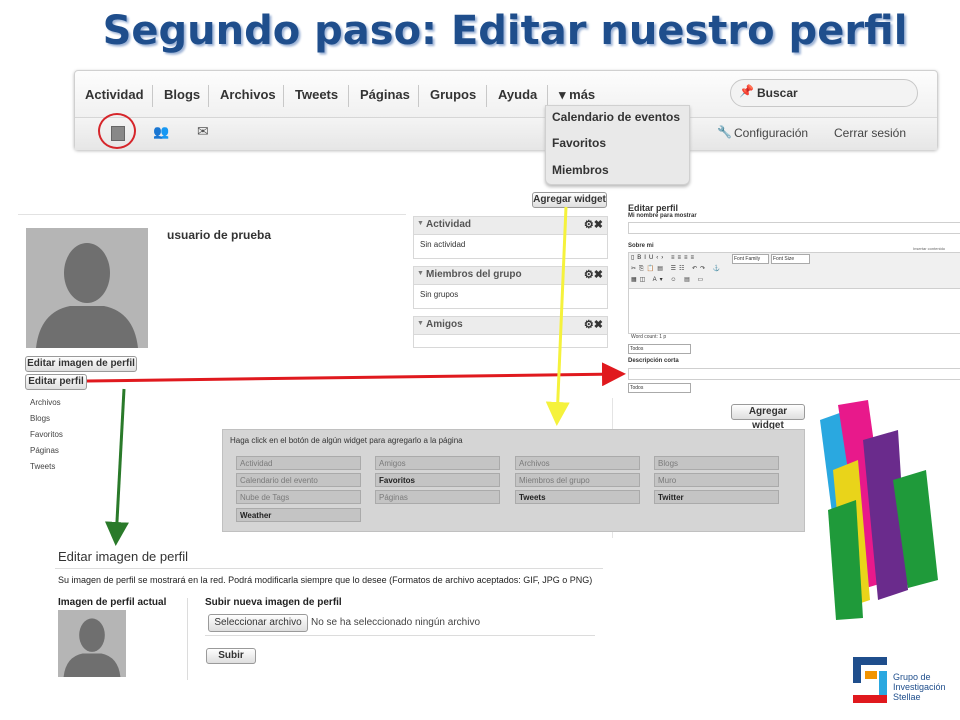 This screenshot has height=720, width=960. What do you see at coordinates (912, 677) in the screenshot?
I see `group-name-line: Grupo de` at bounding box center [912, 677].